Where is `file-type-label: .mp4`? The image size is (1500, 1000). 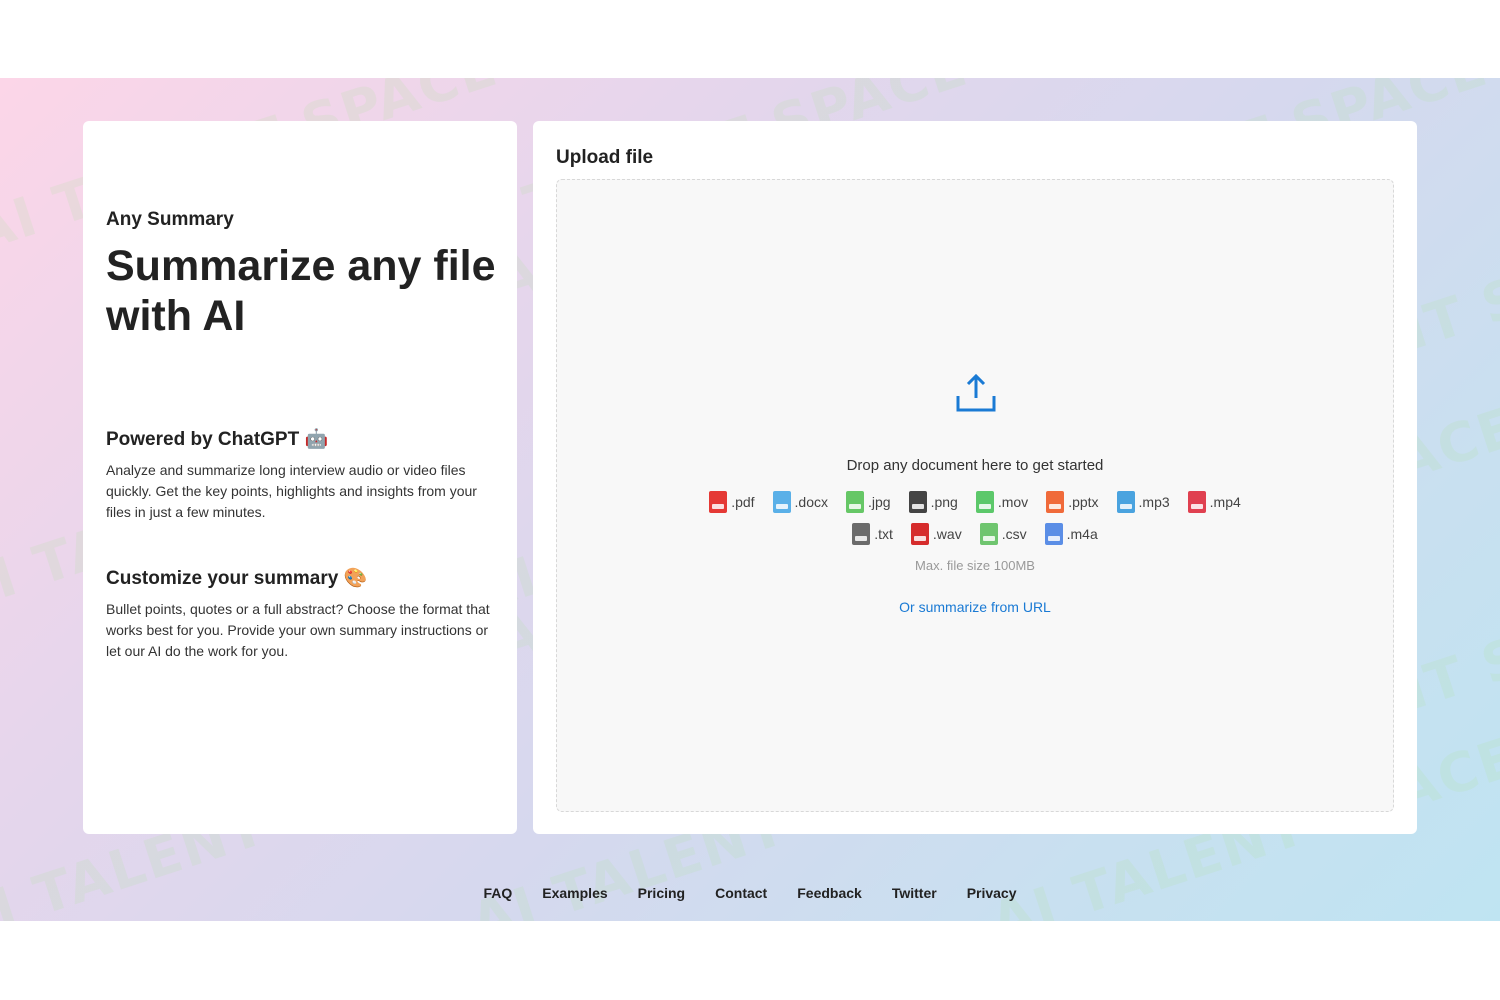
file-type-label: .mp4 is located at coordinates (1225, 502).